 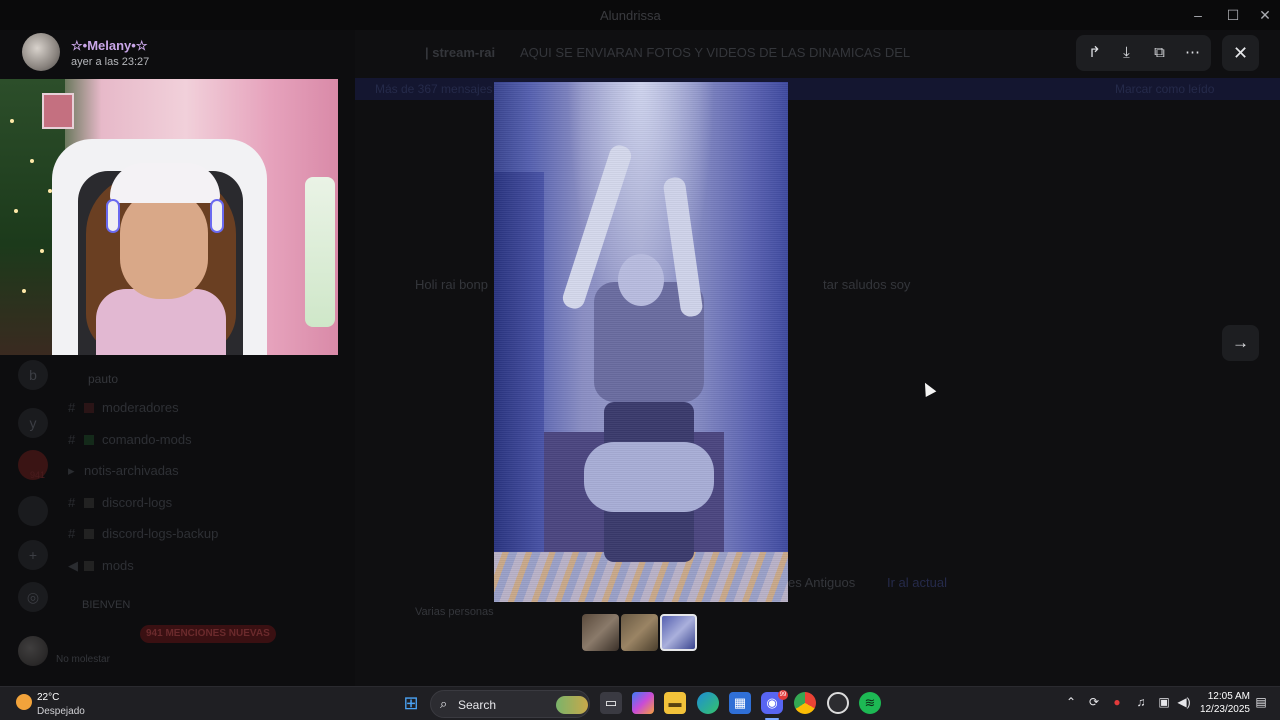 I want to click on channel-label: comando-mods, so click(x=147, y=439).